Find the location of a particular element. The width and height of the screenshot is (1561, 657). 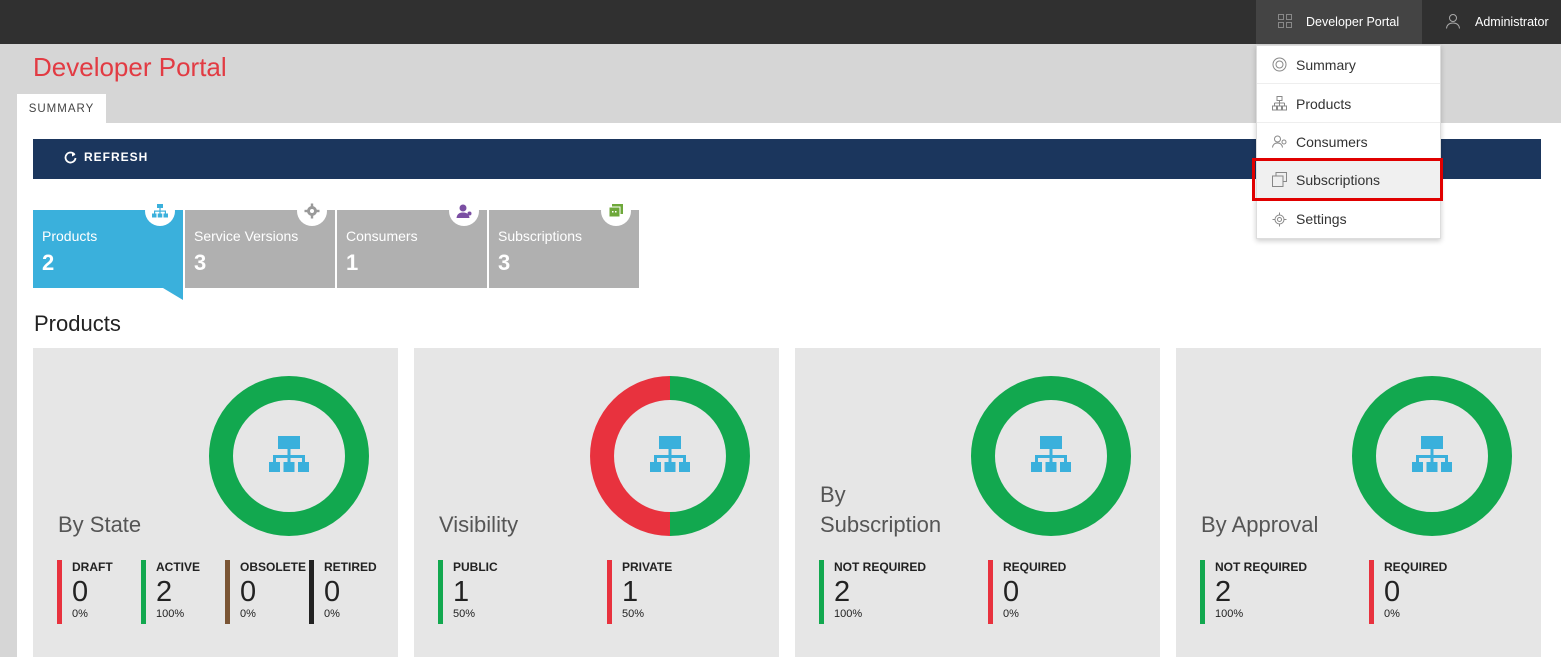

refresh-button: REFRESH is located at coordinates (106, 157).